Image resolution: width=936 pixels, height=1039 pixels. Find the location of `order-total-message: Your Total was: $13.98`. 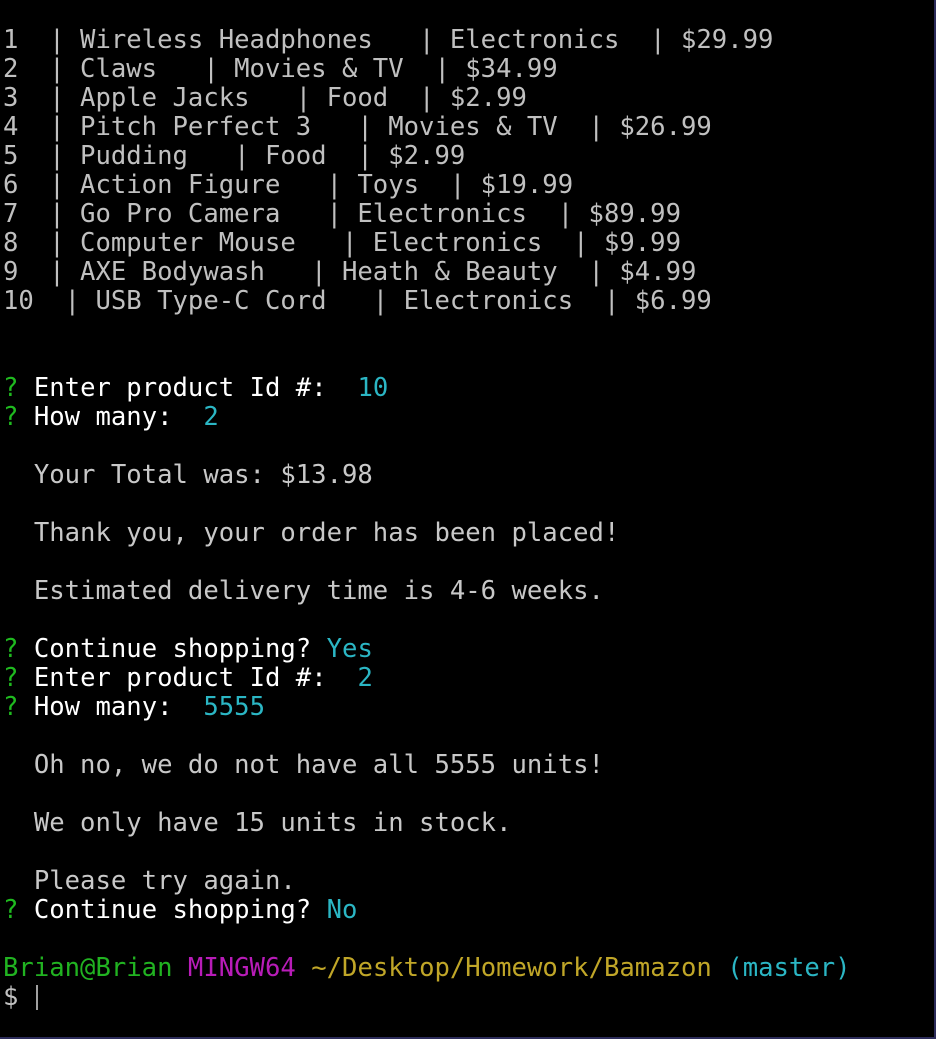

order-total-message: Your Total was: $13.98 is located at coordinates (188, 475).